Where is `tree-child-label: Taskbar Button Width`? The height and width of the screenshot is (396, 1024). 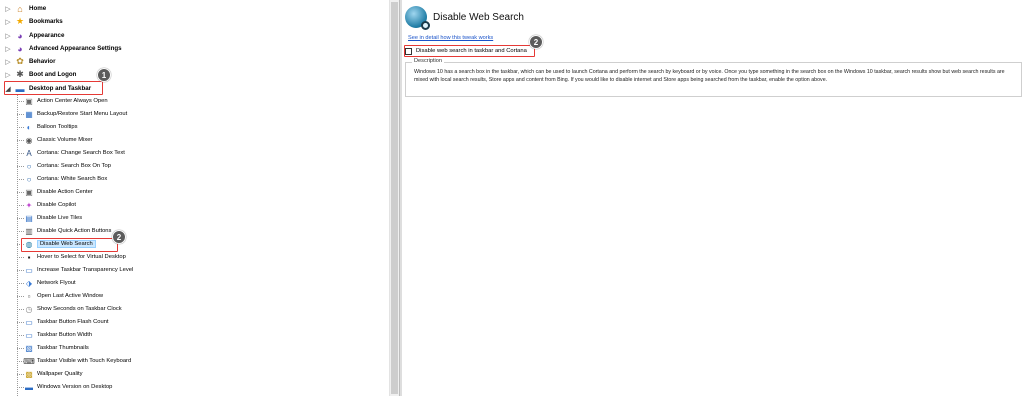 tree-child-label: Taskbar Button Width is located at coordinates (65, 335).